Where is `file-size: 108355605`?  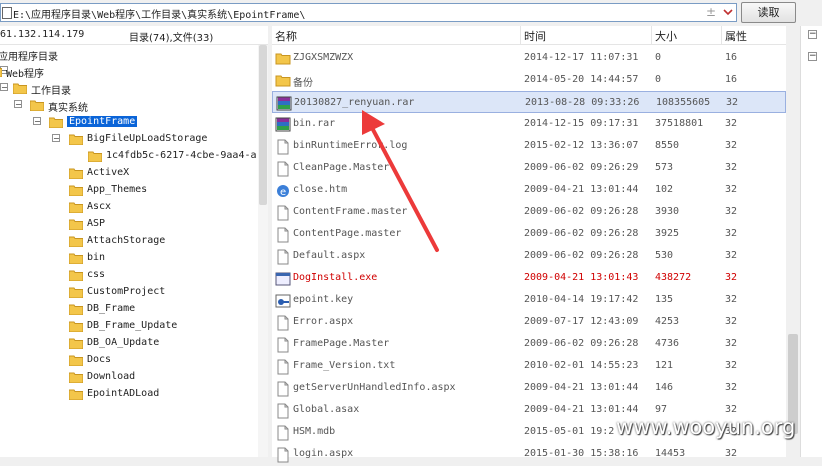
file-size: 108355605 is located at coordinates (683, 102).